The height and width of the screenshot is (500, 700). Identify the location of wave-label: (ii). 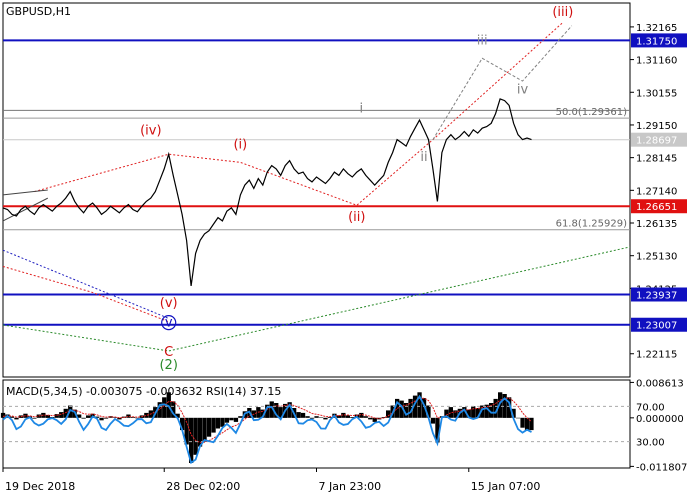
(356, 217).